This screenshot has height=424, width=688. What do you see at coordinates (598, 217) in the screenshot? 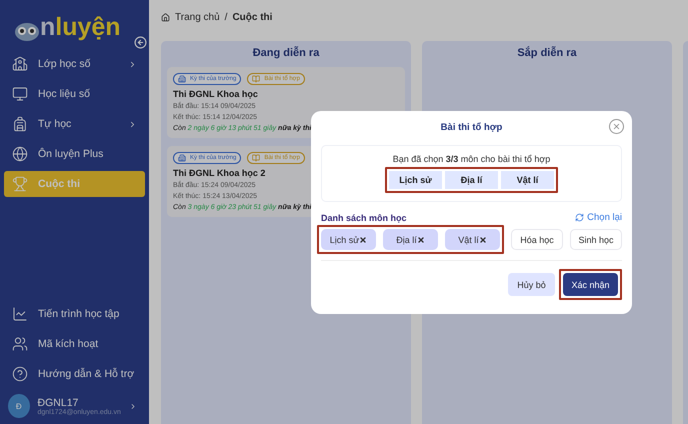
I see `reset-link: Chọn lại` at bounding box center [598, 217].